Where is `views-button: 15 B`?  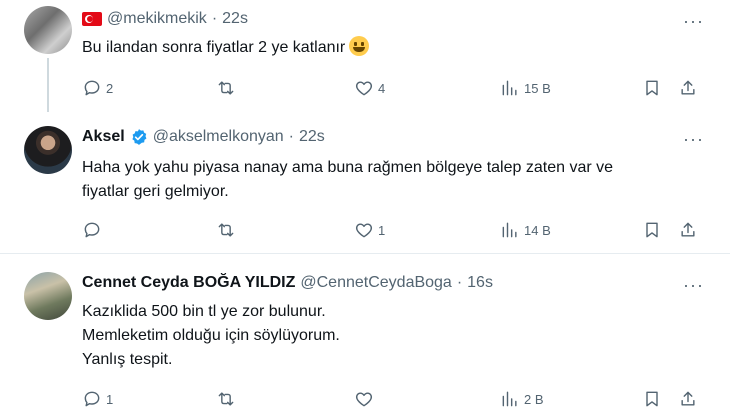 views-button: 15 B is located at coordinates (525, 88).